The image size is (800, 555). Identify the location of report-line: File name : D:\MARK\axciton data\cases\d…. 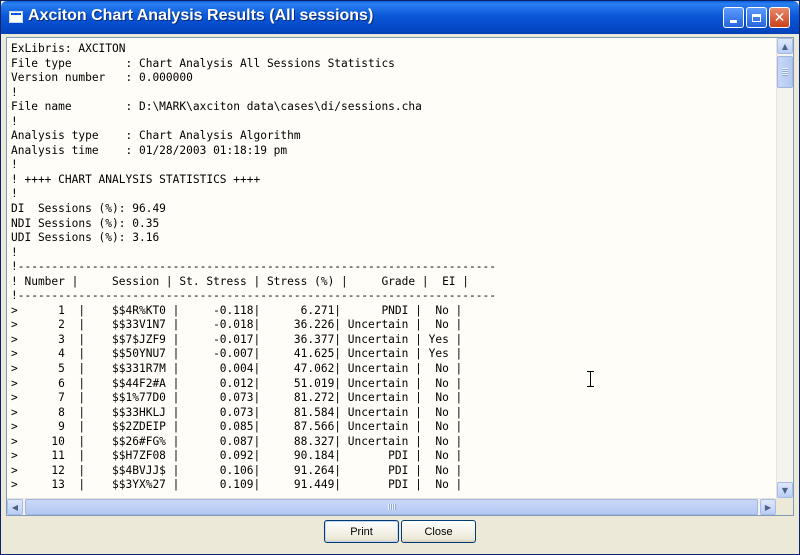
(216, 107).